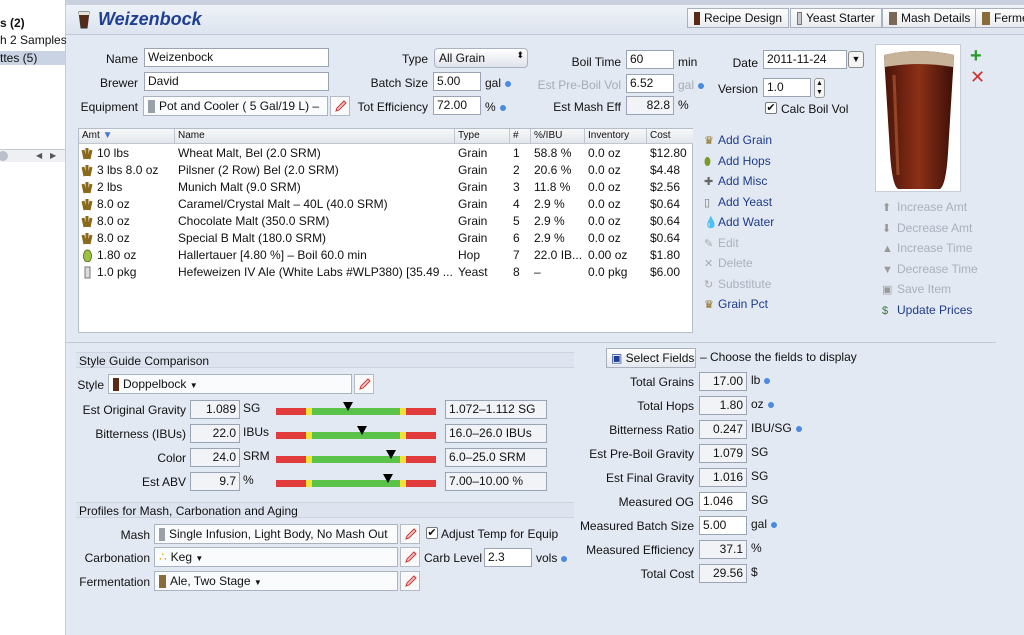  What do you see at coordinates (516, 170) in the screenshot?
I see `cell-num: 2` at bounding box center [516, 170].